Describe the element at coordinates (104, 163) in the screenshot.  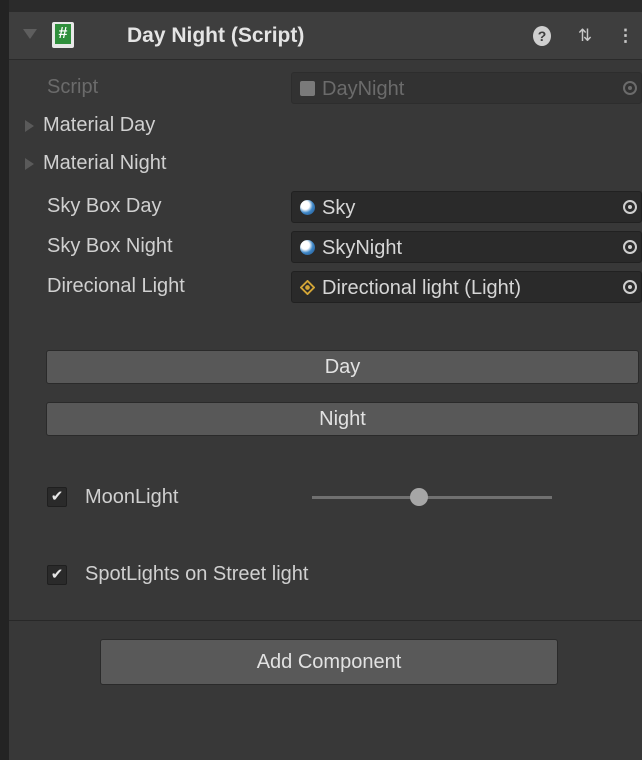
I see `material-night-label: Material Night` at that location.